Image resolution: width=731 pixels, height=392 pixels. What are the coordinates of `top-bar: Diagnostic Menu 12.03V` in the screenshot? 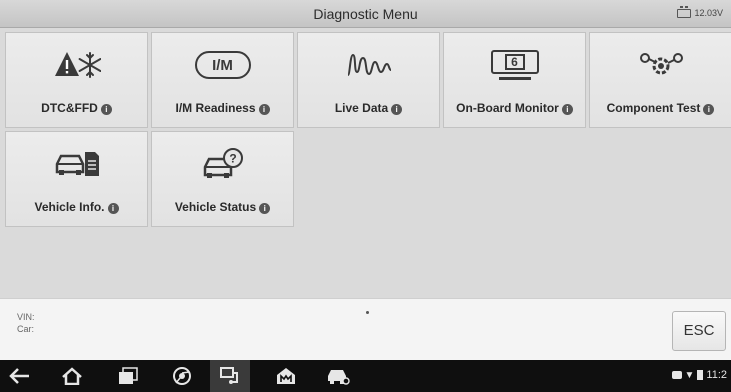 It's located at (365, 14).